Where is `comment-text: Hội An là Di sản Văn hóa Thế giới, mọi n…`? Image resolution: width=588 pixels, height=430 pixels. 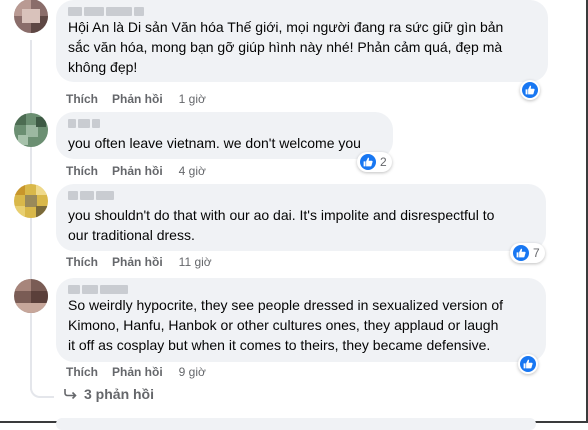
comment-text: Hội An là Di sản Văn hóa Thế giới, mọi n… is located at coordinates (286, 47).